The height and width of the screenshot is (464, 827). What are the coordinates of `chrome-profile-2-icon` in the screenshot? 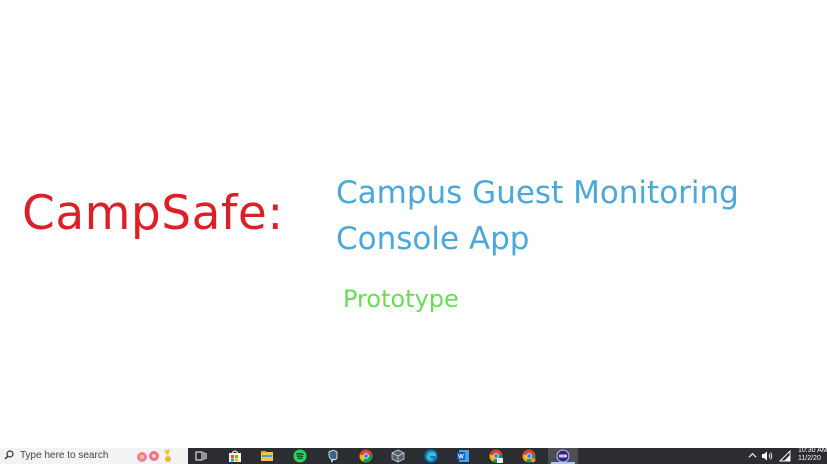 It's located at (529, 456).